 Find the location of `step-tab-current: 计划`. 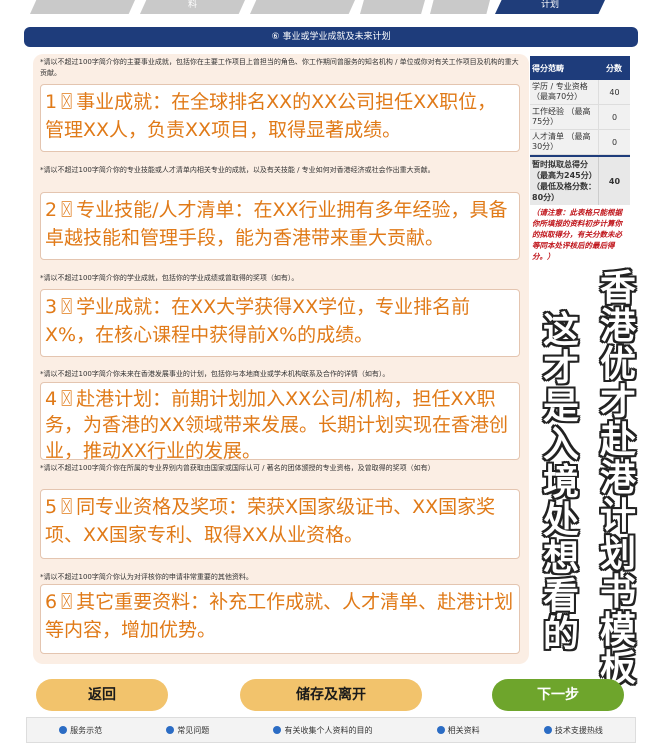

step-tab-current: 计划 is located at coordinates (550, 7).